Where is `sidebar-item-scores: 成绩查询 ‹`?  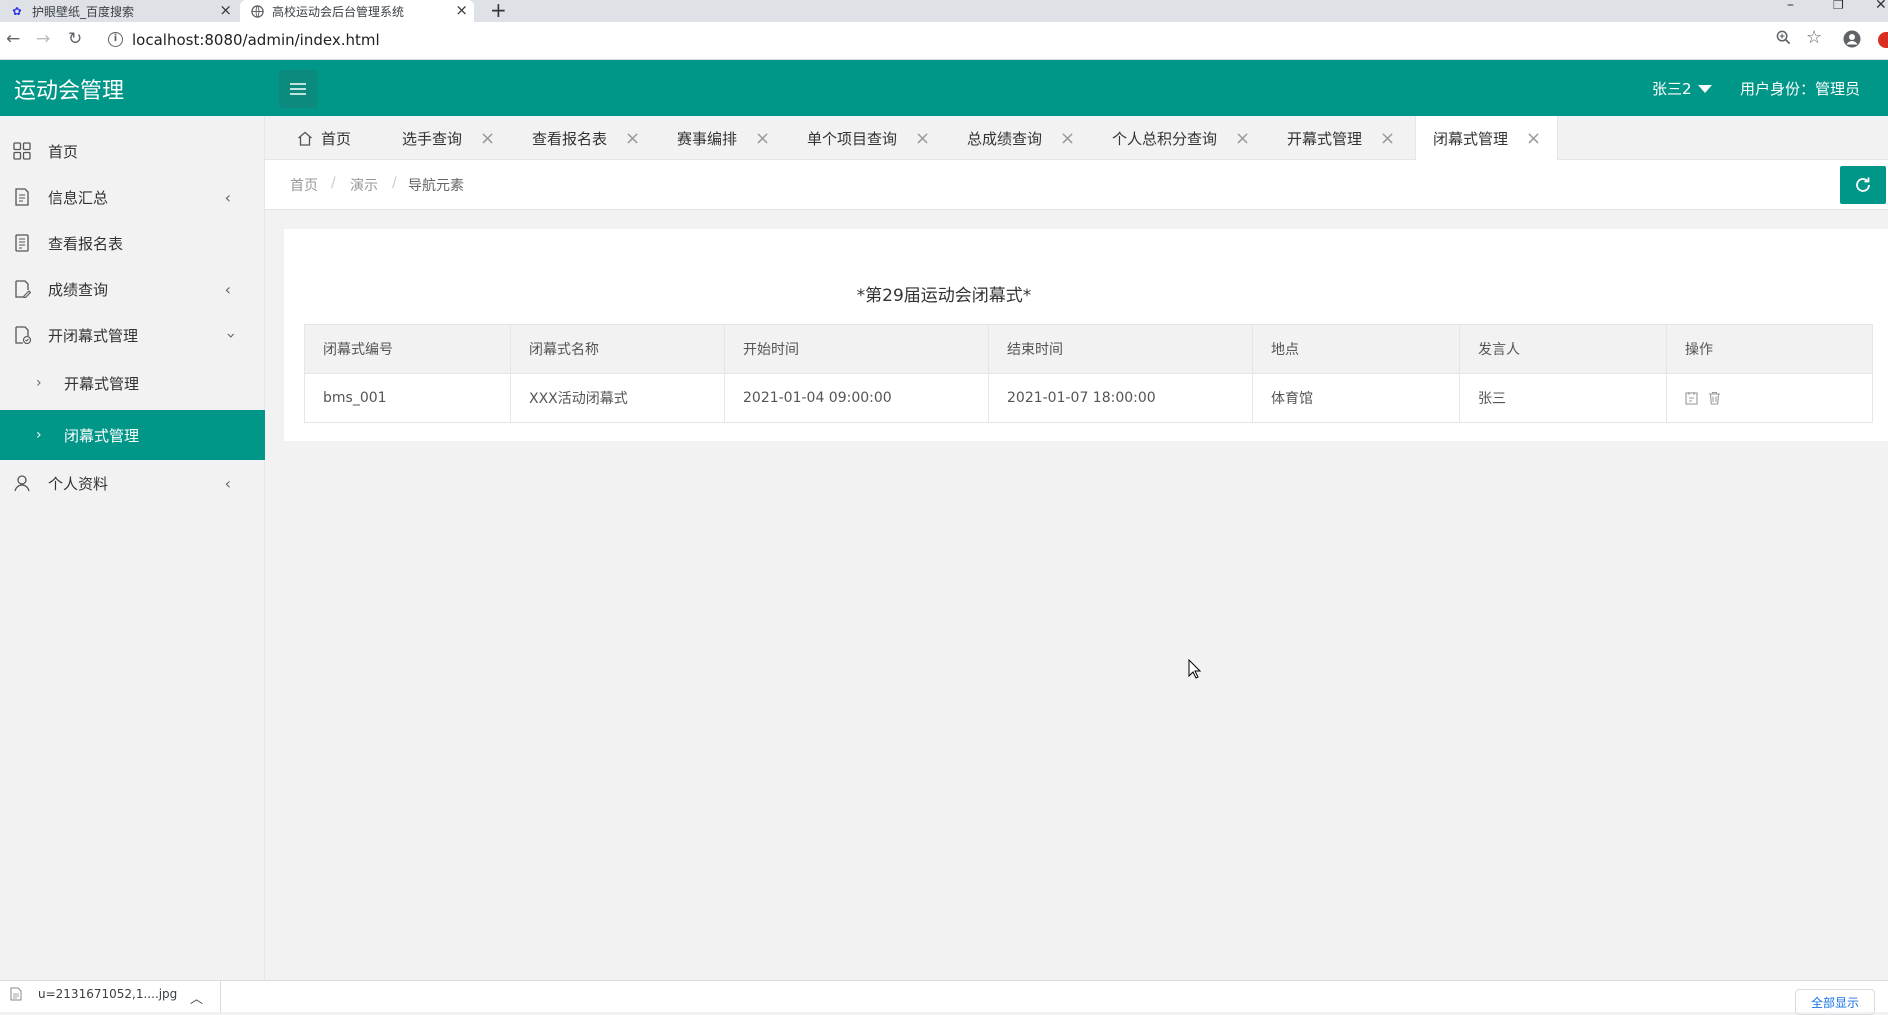
sidebar-item-scores: 成绩查询 ‹ is located at coordinates (132, 289).